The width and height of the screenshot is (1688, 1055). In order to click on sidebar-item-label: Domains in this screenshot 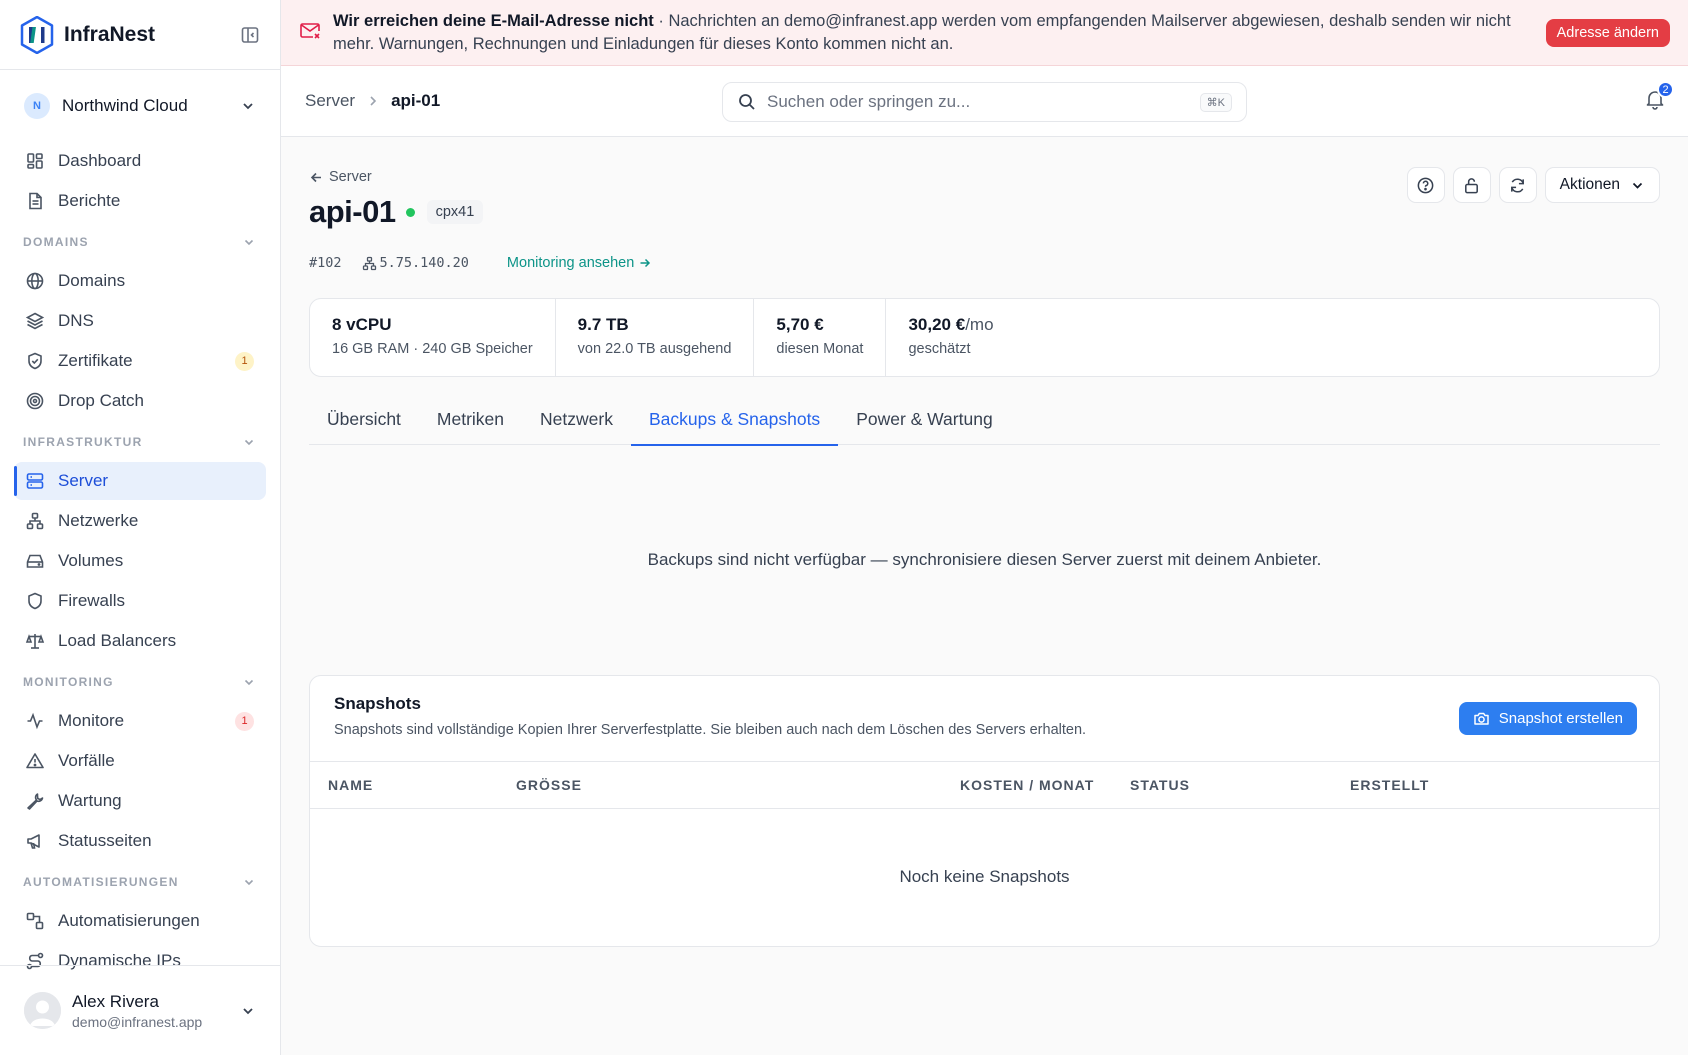, I will do `click(92, 280)`.